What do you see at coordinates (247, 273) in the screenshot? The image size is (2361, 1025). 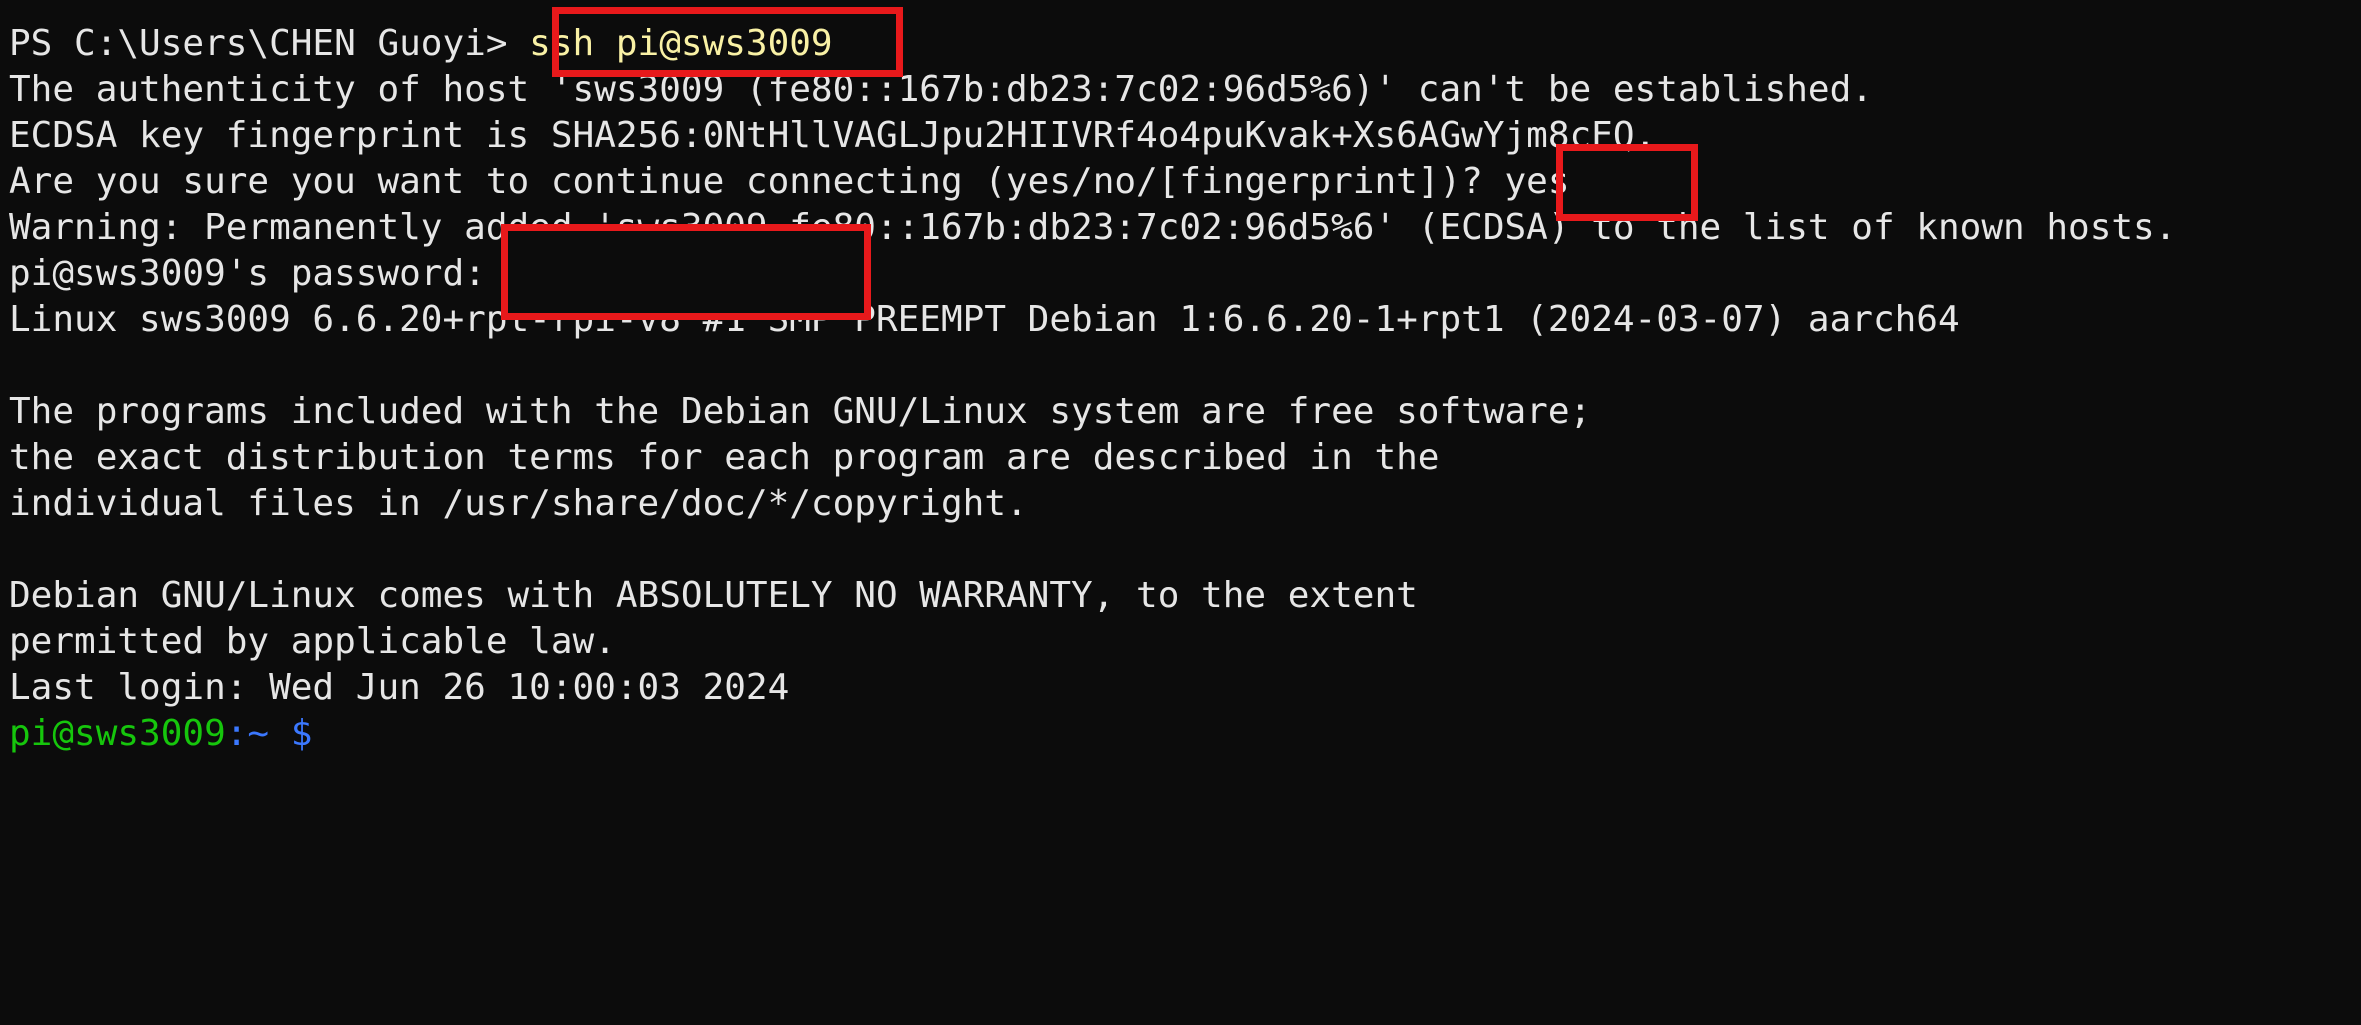 I see `password-prompt: pi@sws3009's password:` at bounding box center [247, 273].